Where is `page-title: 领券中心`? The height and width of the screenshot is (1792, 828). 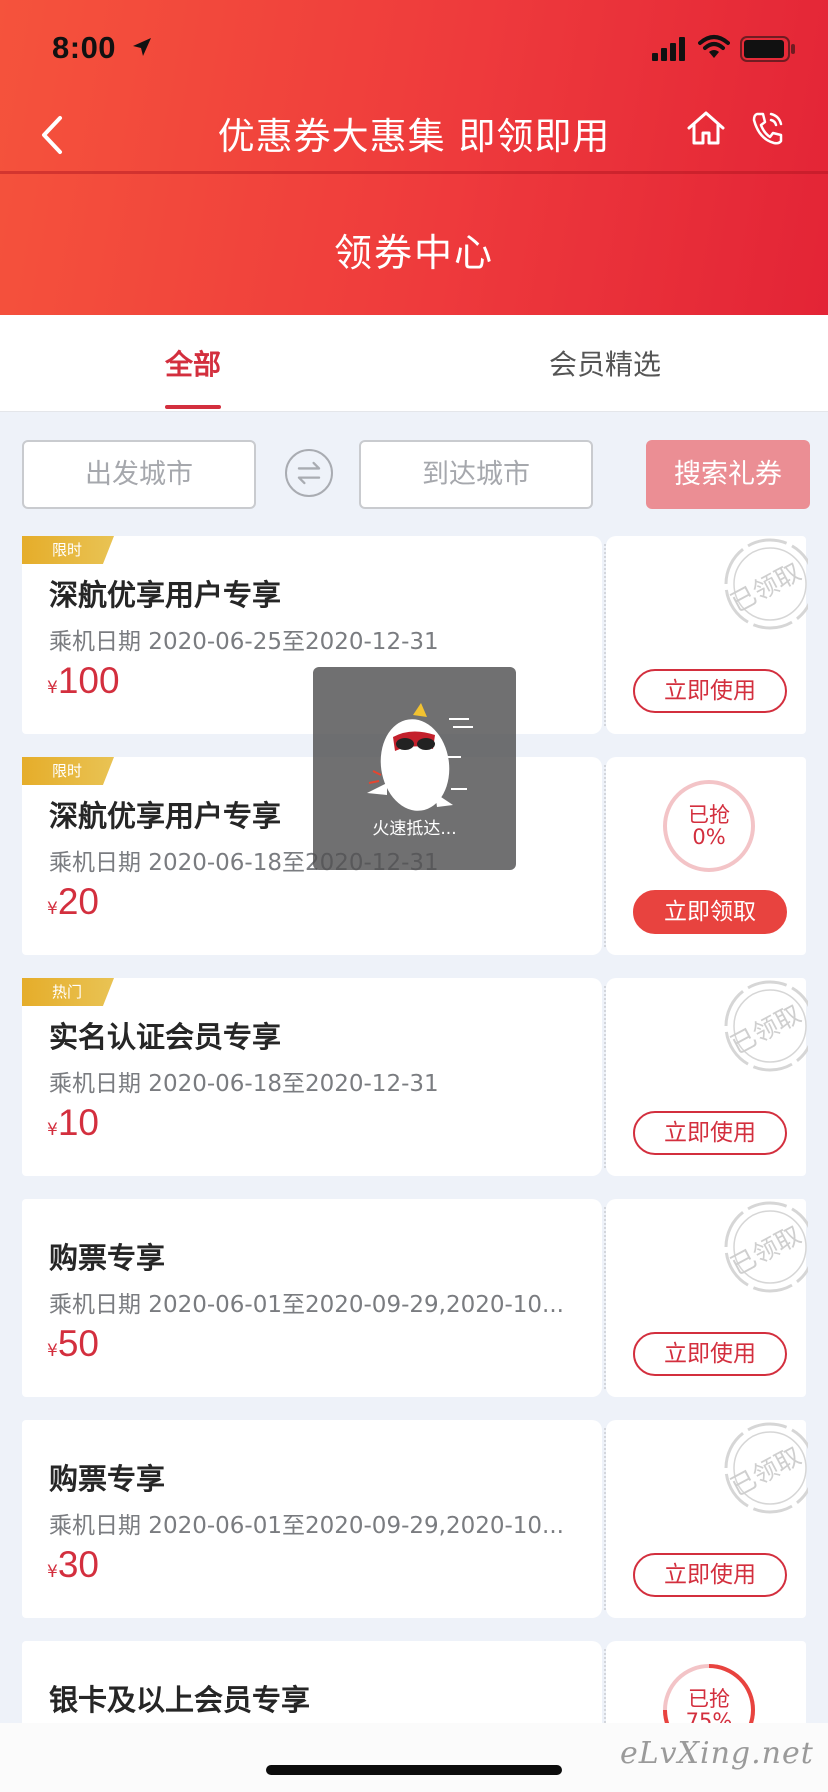
page-title: 领券中心 is located at coordinates (413, 253).